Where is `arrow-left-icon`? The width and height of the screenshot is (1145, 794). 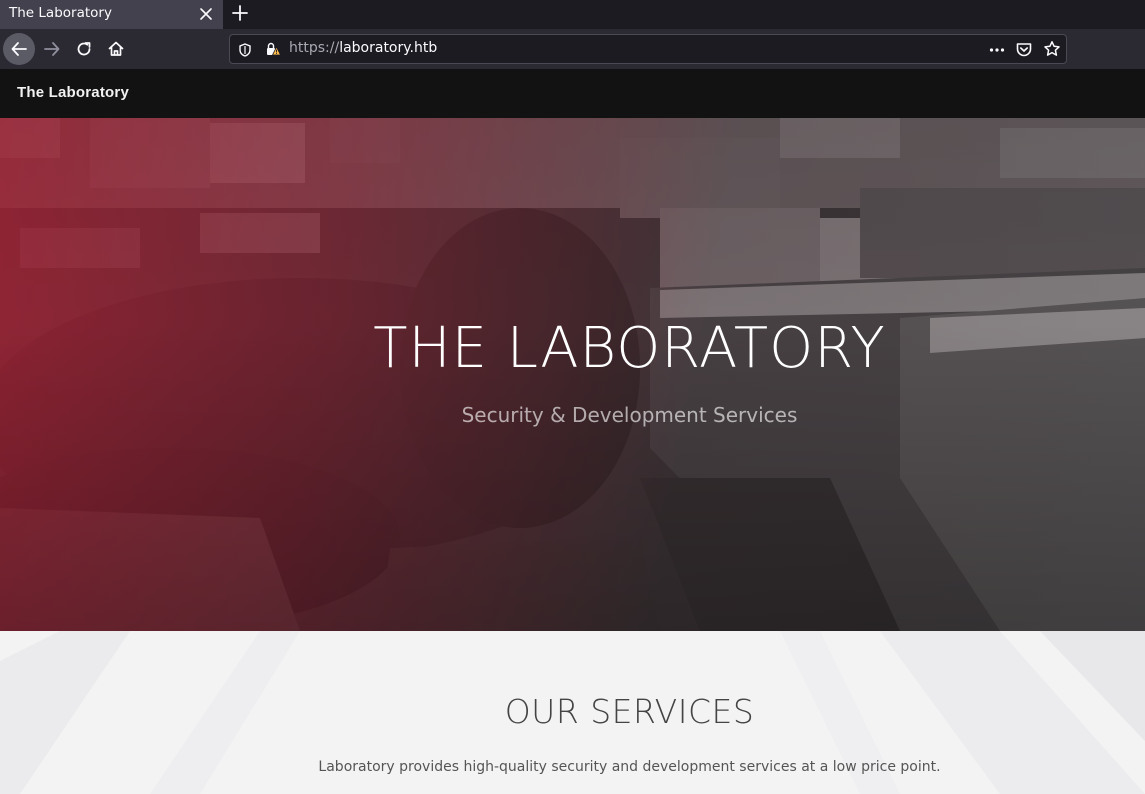 arrow-left-icon is located at coordinates (19, 49).